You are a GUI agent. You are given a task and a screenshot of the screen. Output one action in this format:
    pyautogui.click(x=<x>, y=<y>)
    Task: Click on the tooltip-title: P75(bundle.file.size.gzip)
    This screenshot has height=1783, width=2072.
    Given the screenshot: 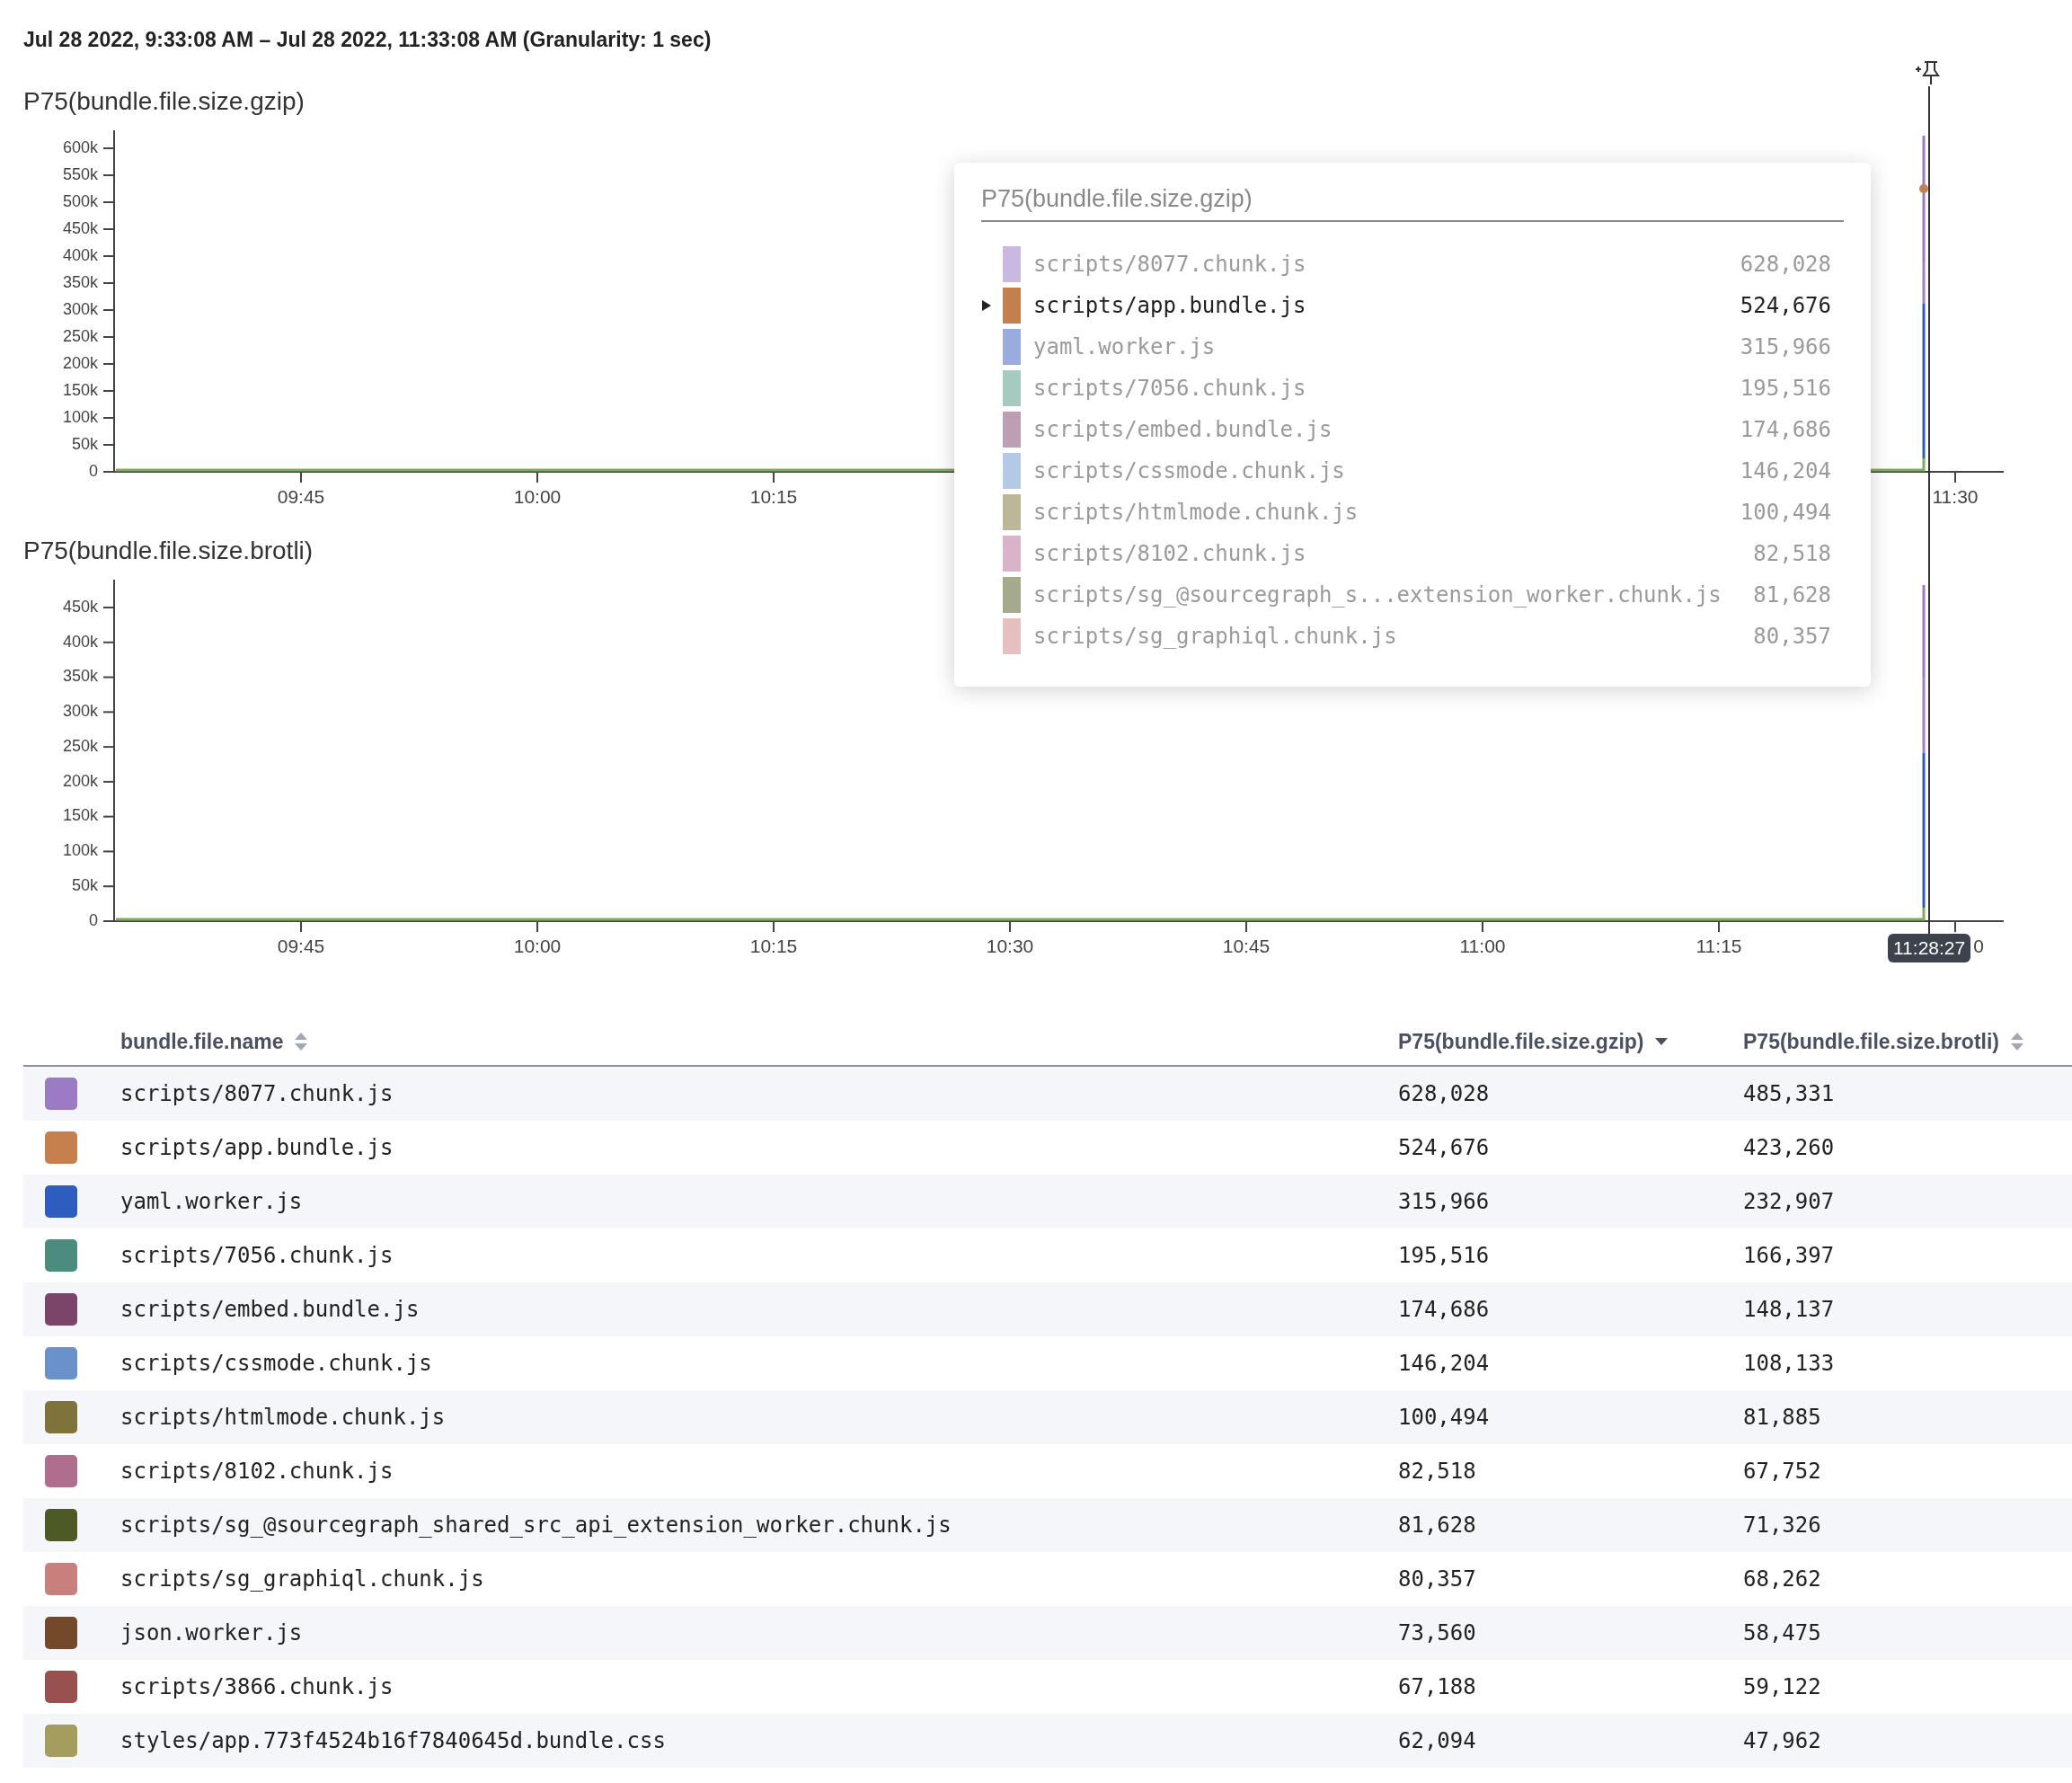 What is the action you would take?
    pyautogui.click(x=1117, y=198)
    